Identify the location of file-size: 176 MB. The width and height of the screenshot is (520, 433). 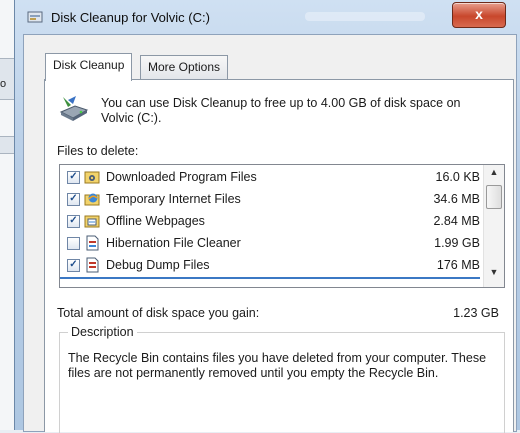
(458, 265).